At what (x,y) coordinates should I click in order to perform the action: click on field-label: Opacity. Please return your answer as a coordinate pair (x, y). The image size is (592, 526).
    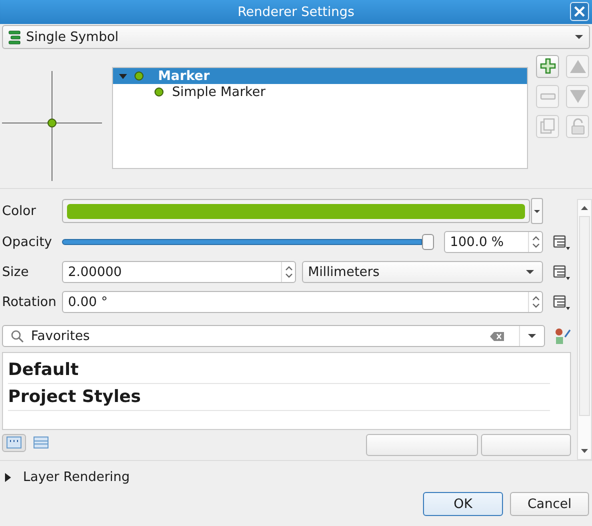
    Looking at the image, I should click on (28, 242).